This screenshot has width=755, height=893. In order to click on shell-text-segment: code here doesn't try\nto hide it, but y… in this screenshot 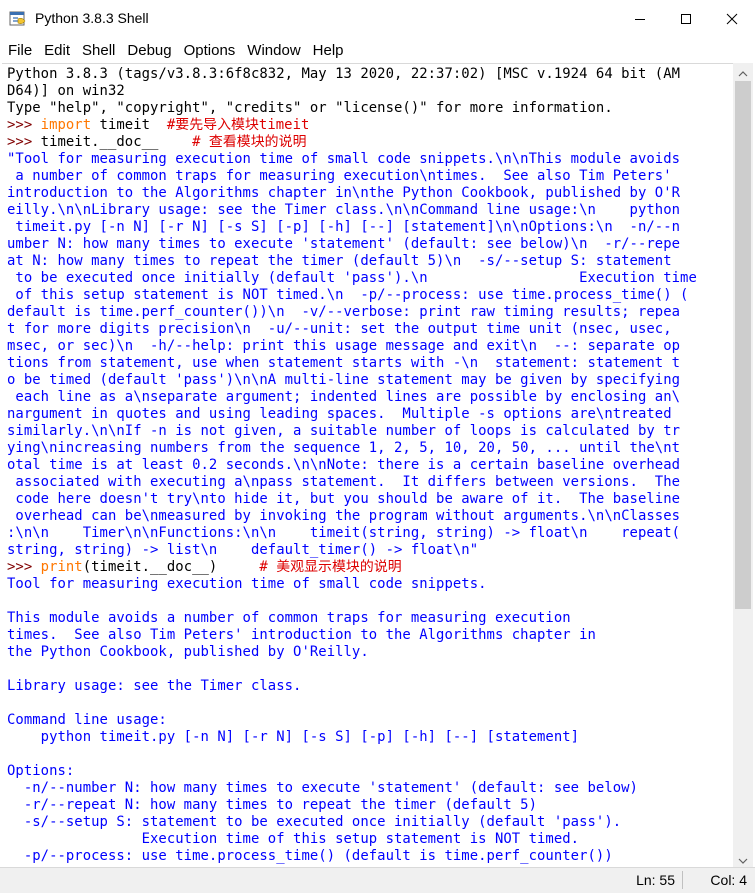, I will do `click(344, 499)`.